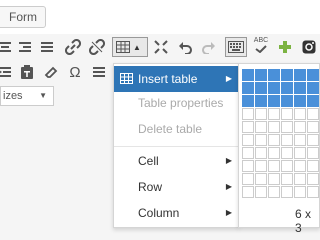  Describe the element at coordinates (176, 161) in the screenshot. I see `menu-item-cell: Cell ▶` at that location.